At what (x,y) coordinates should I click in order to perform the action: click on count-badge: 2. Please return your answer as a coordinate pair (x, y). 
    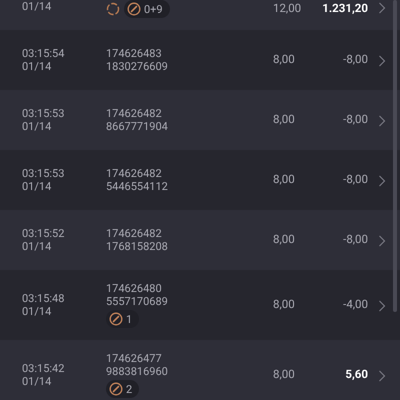
    Looking at the image, I should click on (123, 389).